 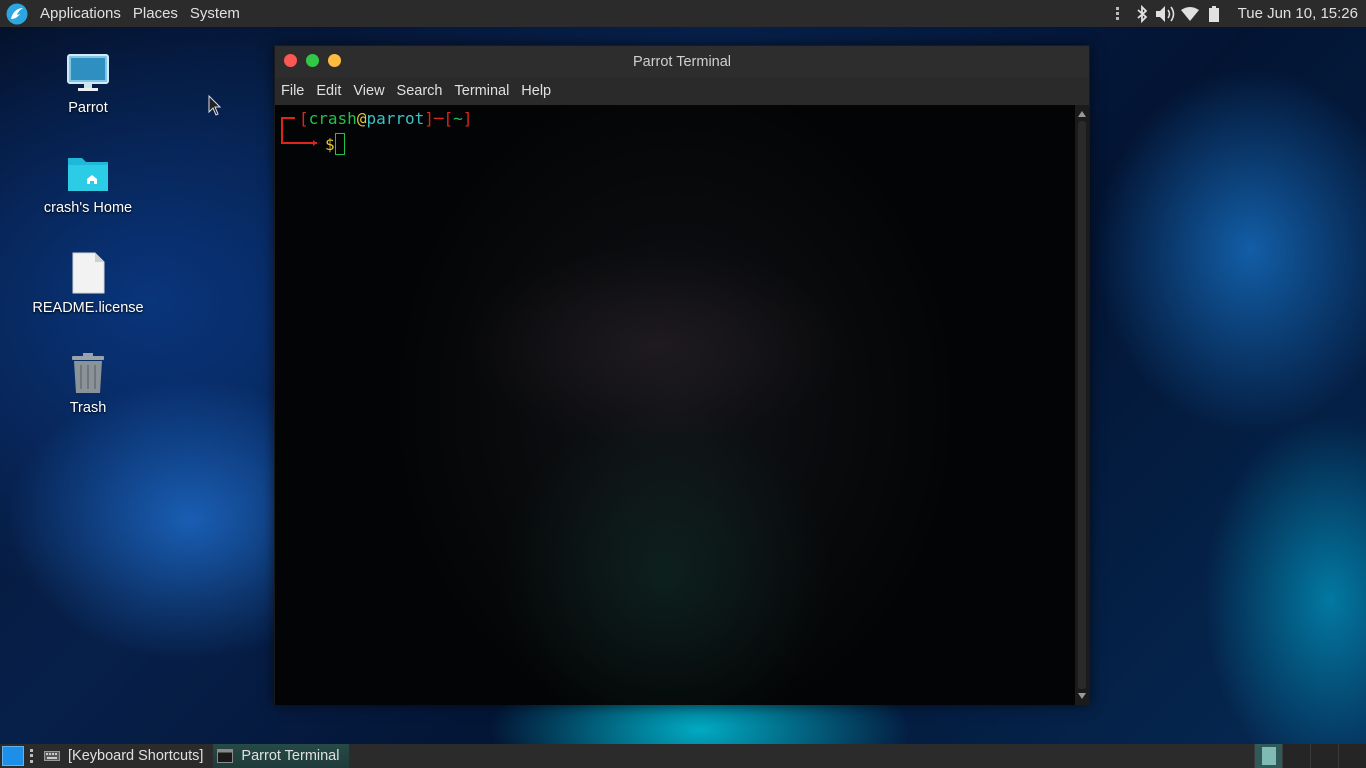 I want to click on task-keyboard-shortcuts: [Keyboard Shortcuts], so click(x=126, y=756).